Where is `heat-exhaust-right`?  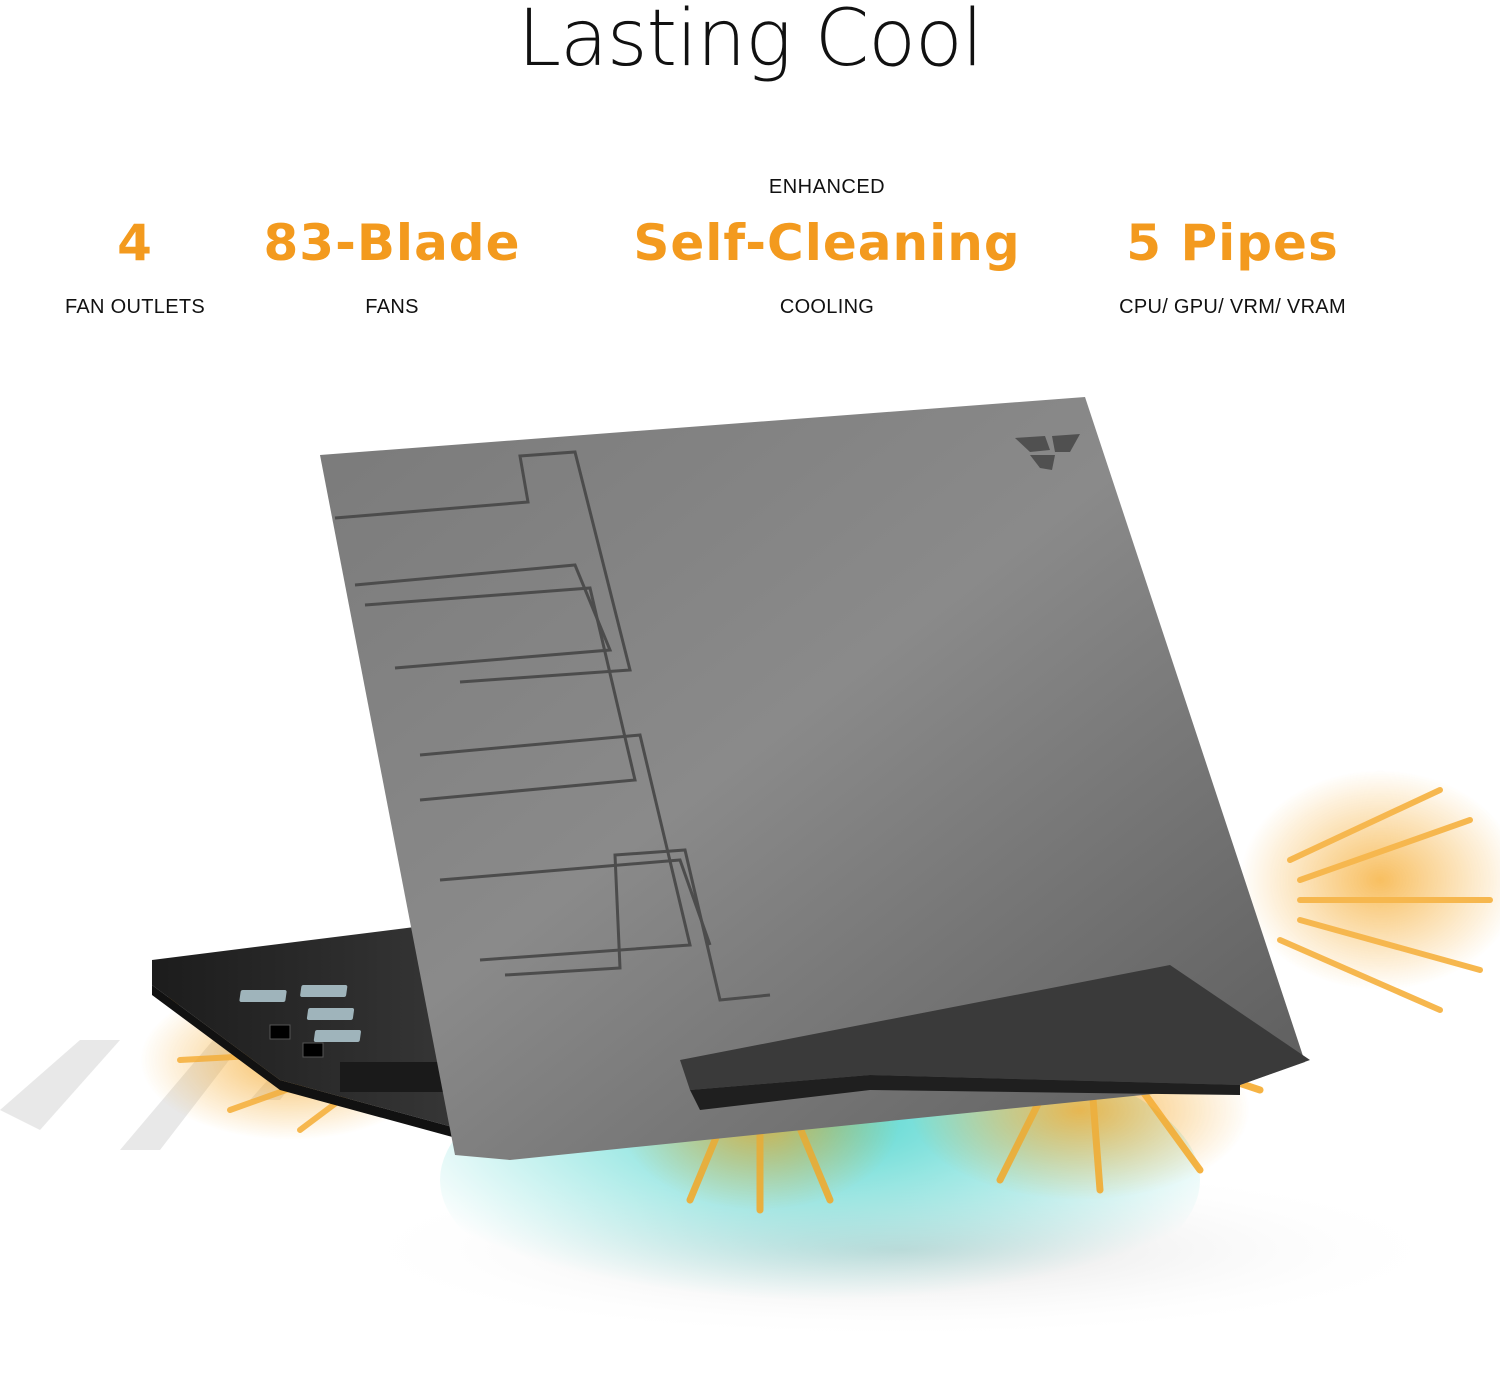 heat-exhaust-right is located at coordinates (1370, 891).